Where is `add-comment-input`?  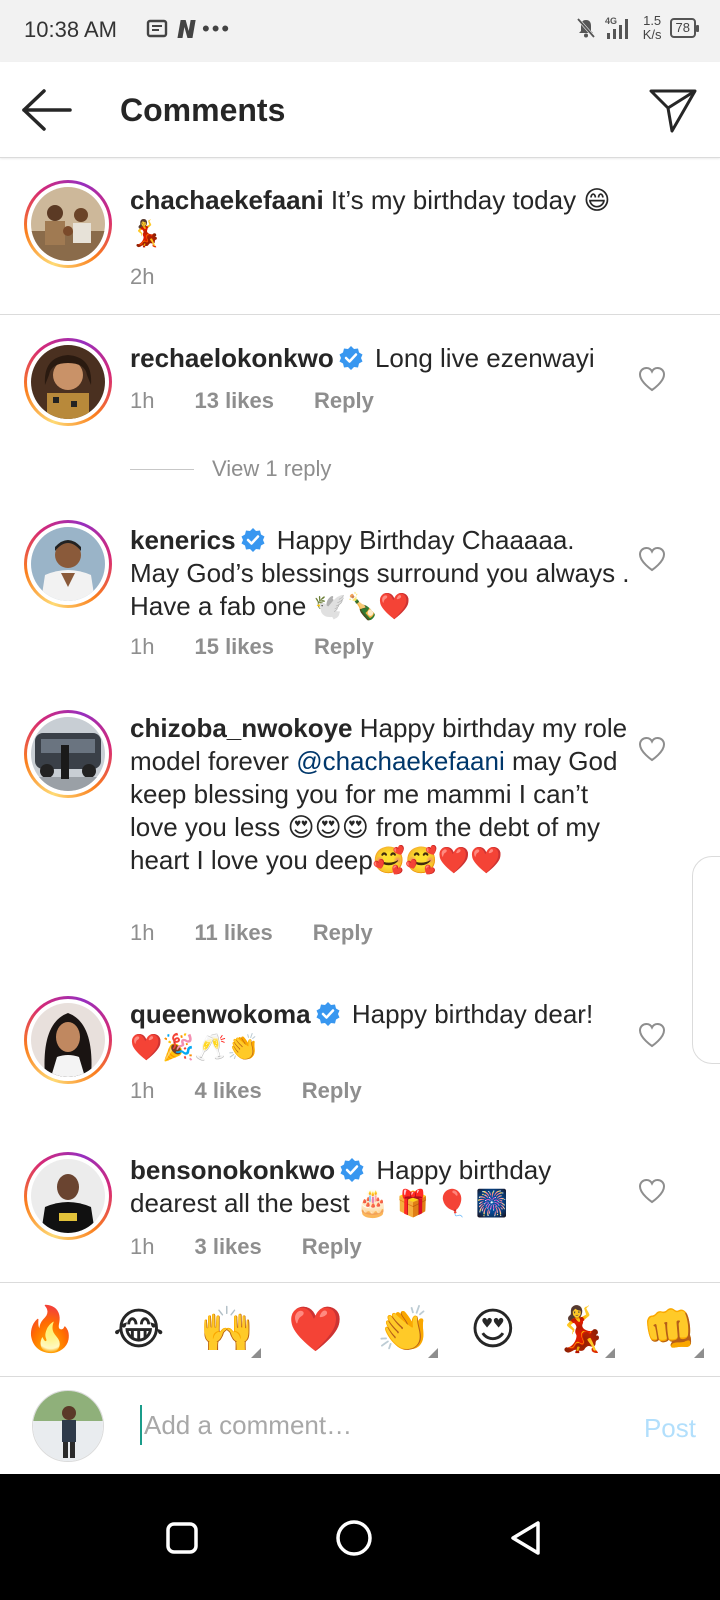
add-comment-input is located at coordinates (360, 1425).